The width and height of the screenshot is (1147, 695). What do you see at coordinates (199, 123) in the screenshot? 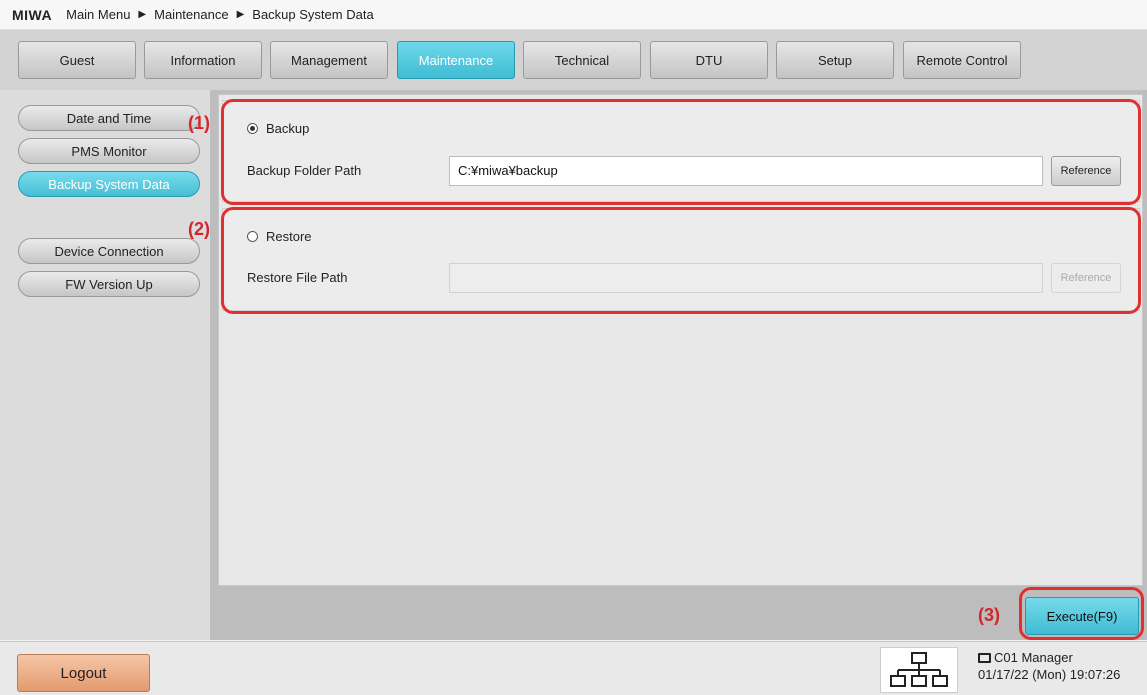
I see `annotation-label-1: (1)` at bounding box center [199, 123].